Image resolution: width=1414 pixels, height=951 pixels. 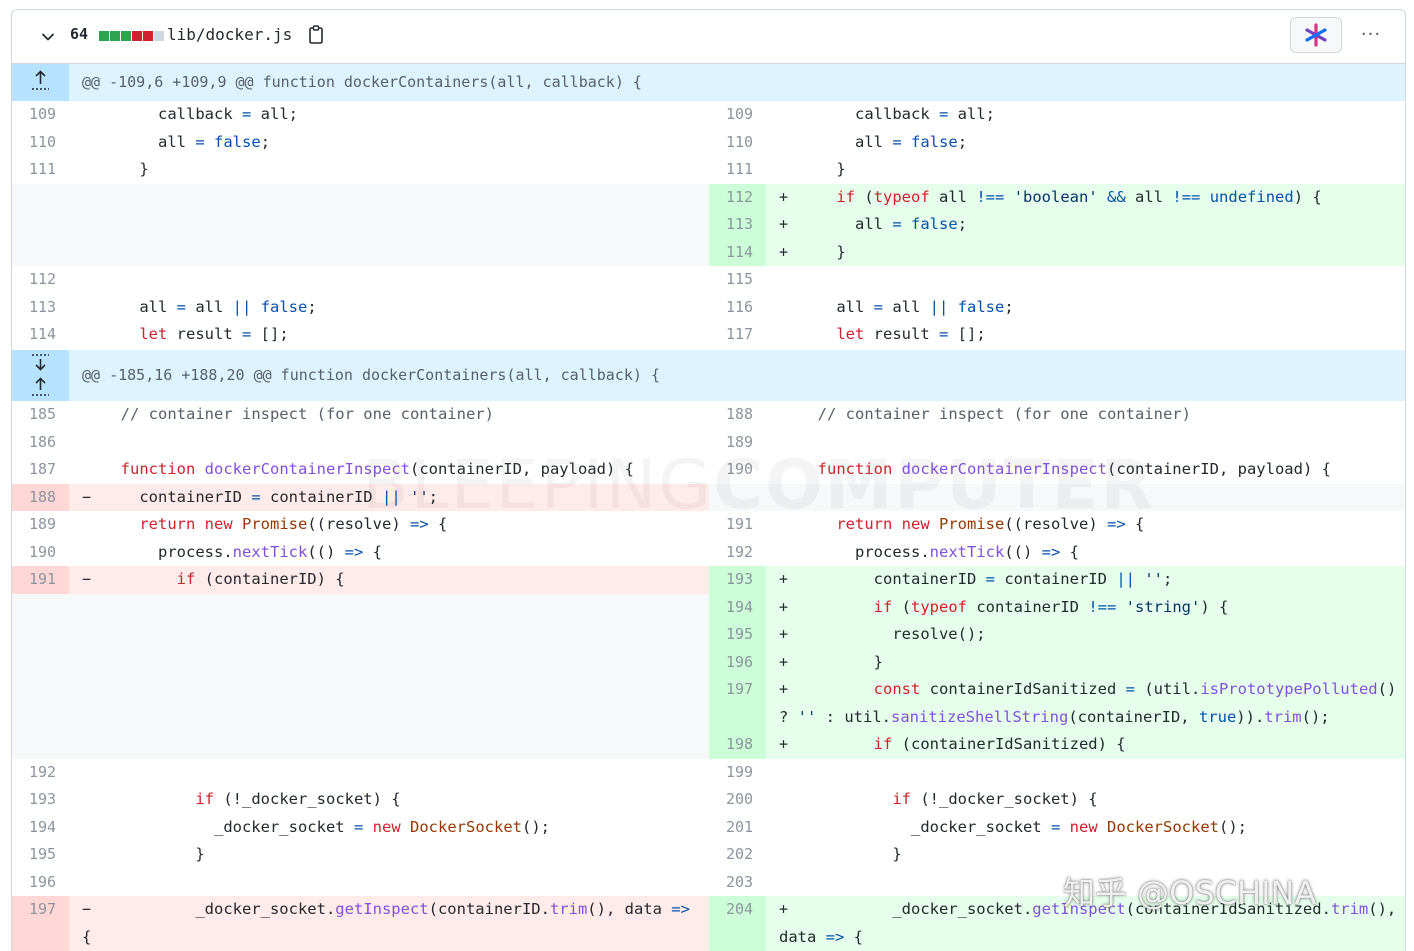 What do you see at coordinates (40, 82) in the screenshot?
I see `expand-up-button` at bounding box center [40, 82].